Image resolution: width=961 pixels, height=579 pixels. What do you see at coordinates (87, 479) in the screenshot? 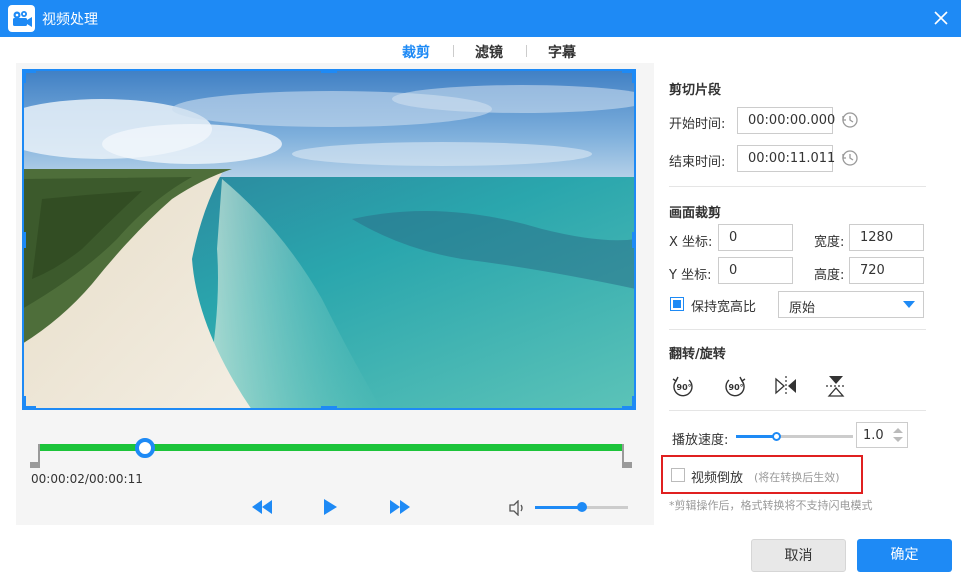
I see `playback-time: 00:00:02/00:00:11` at bounding box center [87, 479].